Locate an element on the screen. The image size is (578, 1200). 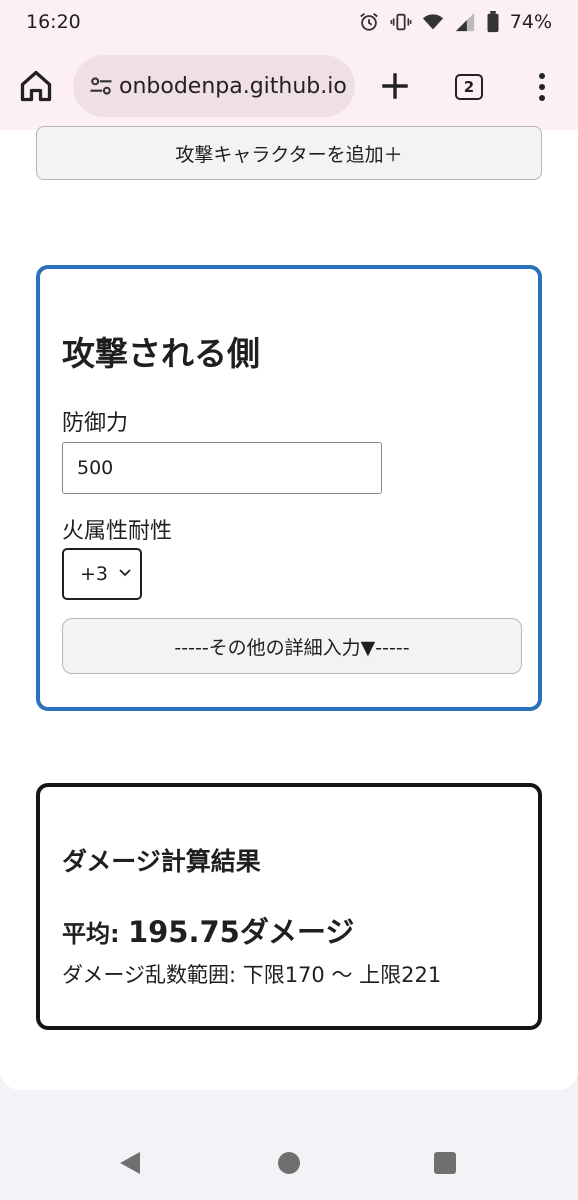
address-bar: onbodenpa.github.io is located at coordinates (214, 86).